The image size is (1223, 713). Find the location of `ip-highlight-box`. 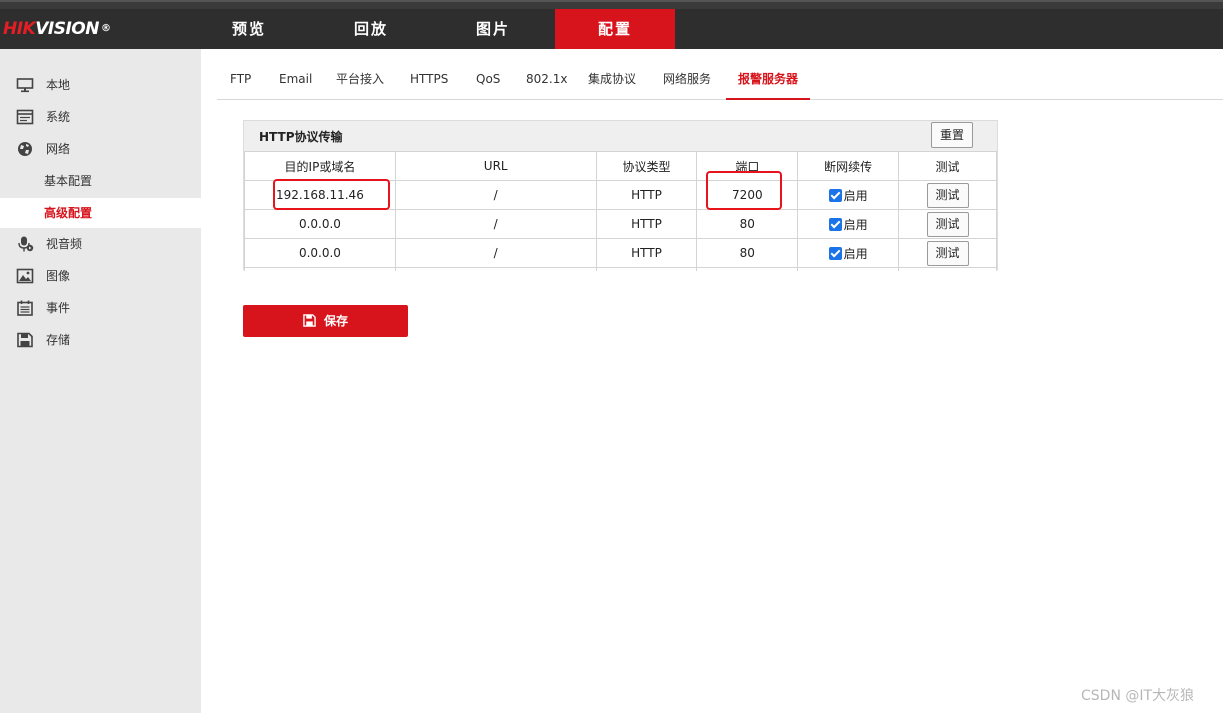

ip-highlight-box is located at coordinates (331, 194).